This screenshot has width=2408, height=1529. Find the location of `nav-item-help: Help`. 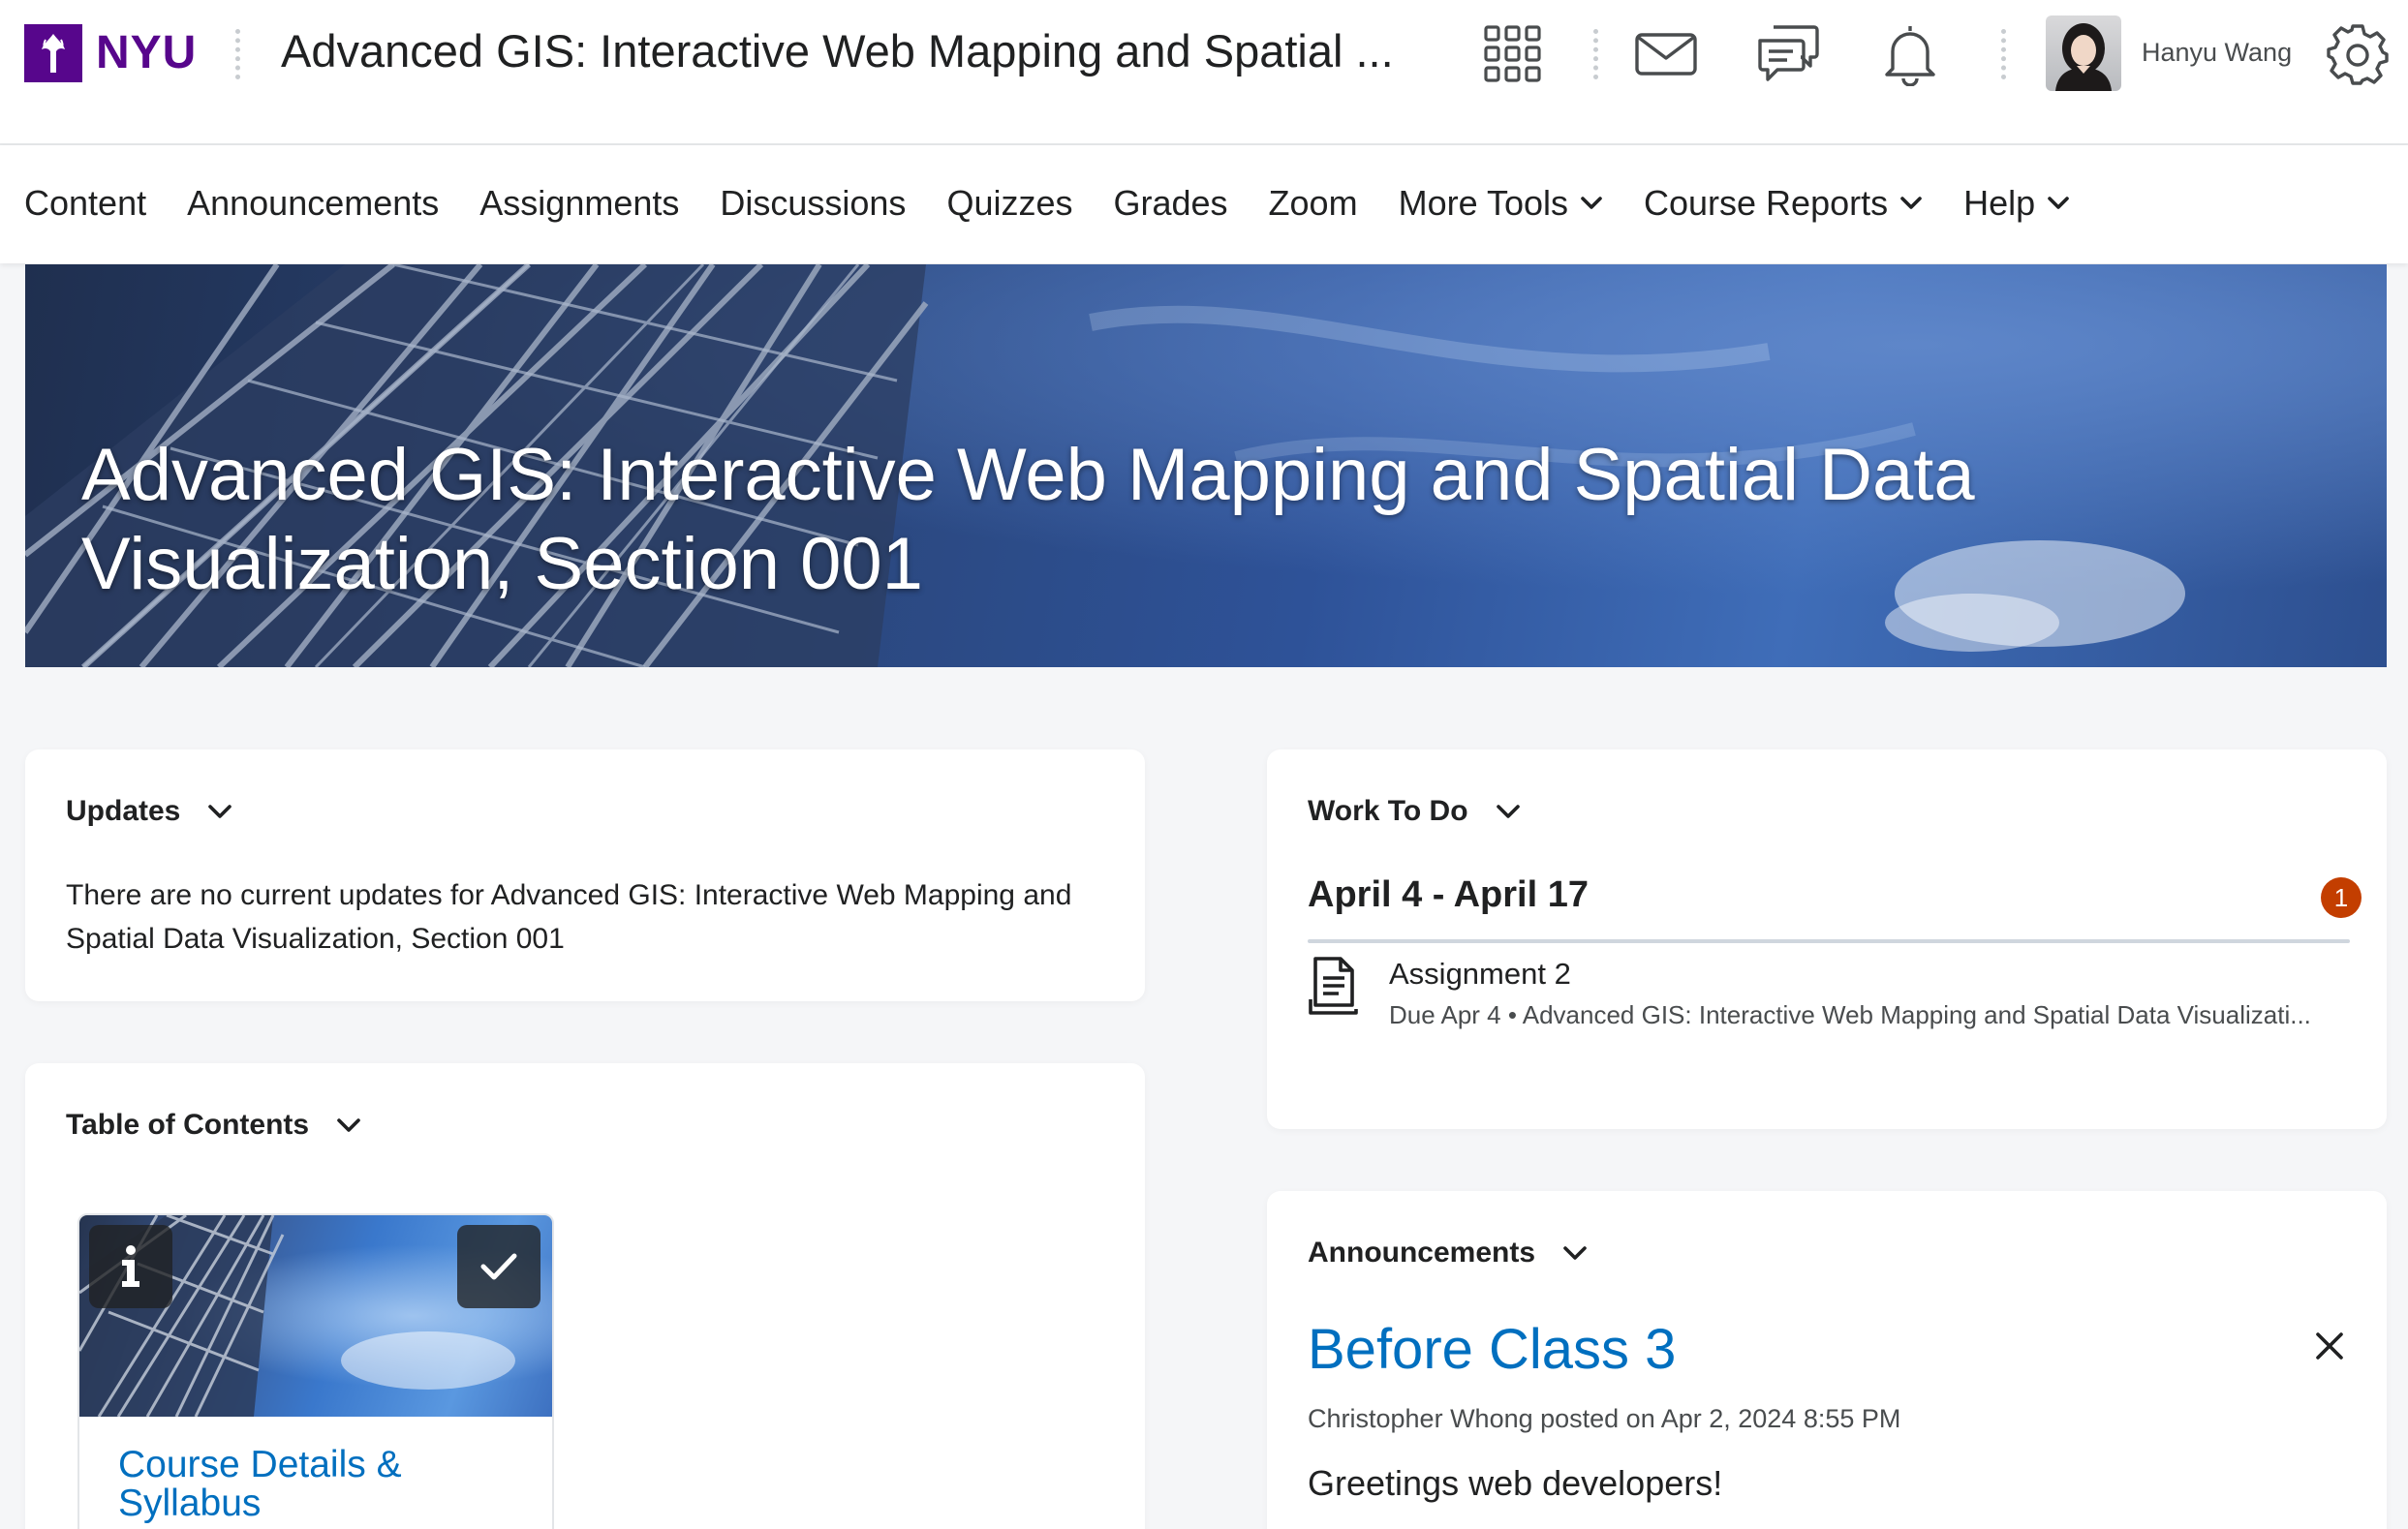

nav-item-help: Help is located at coordinates (2016, 203).